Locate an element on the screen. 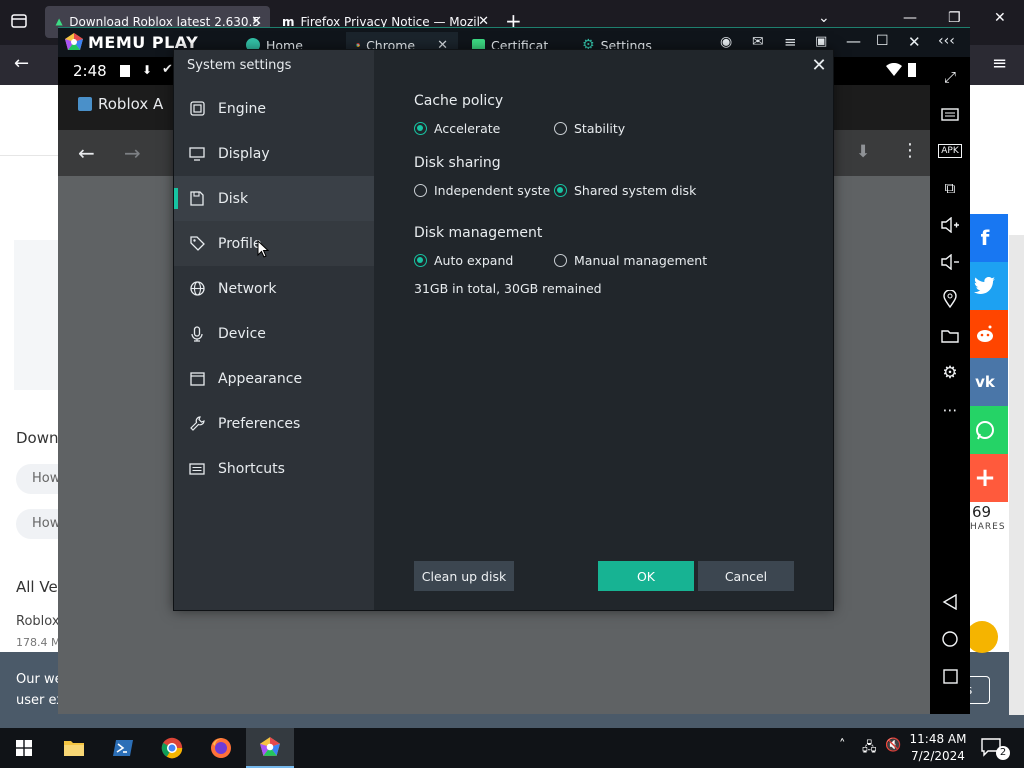 Image resolution: width=1024 pixels, height=768 pixels. nav-item-label: Appearance is located at coordinates (260, 378).